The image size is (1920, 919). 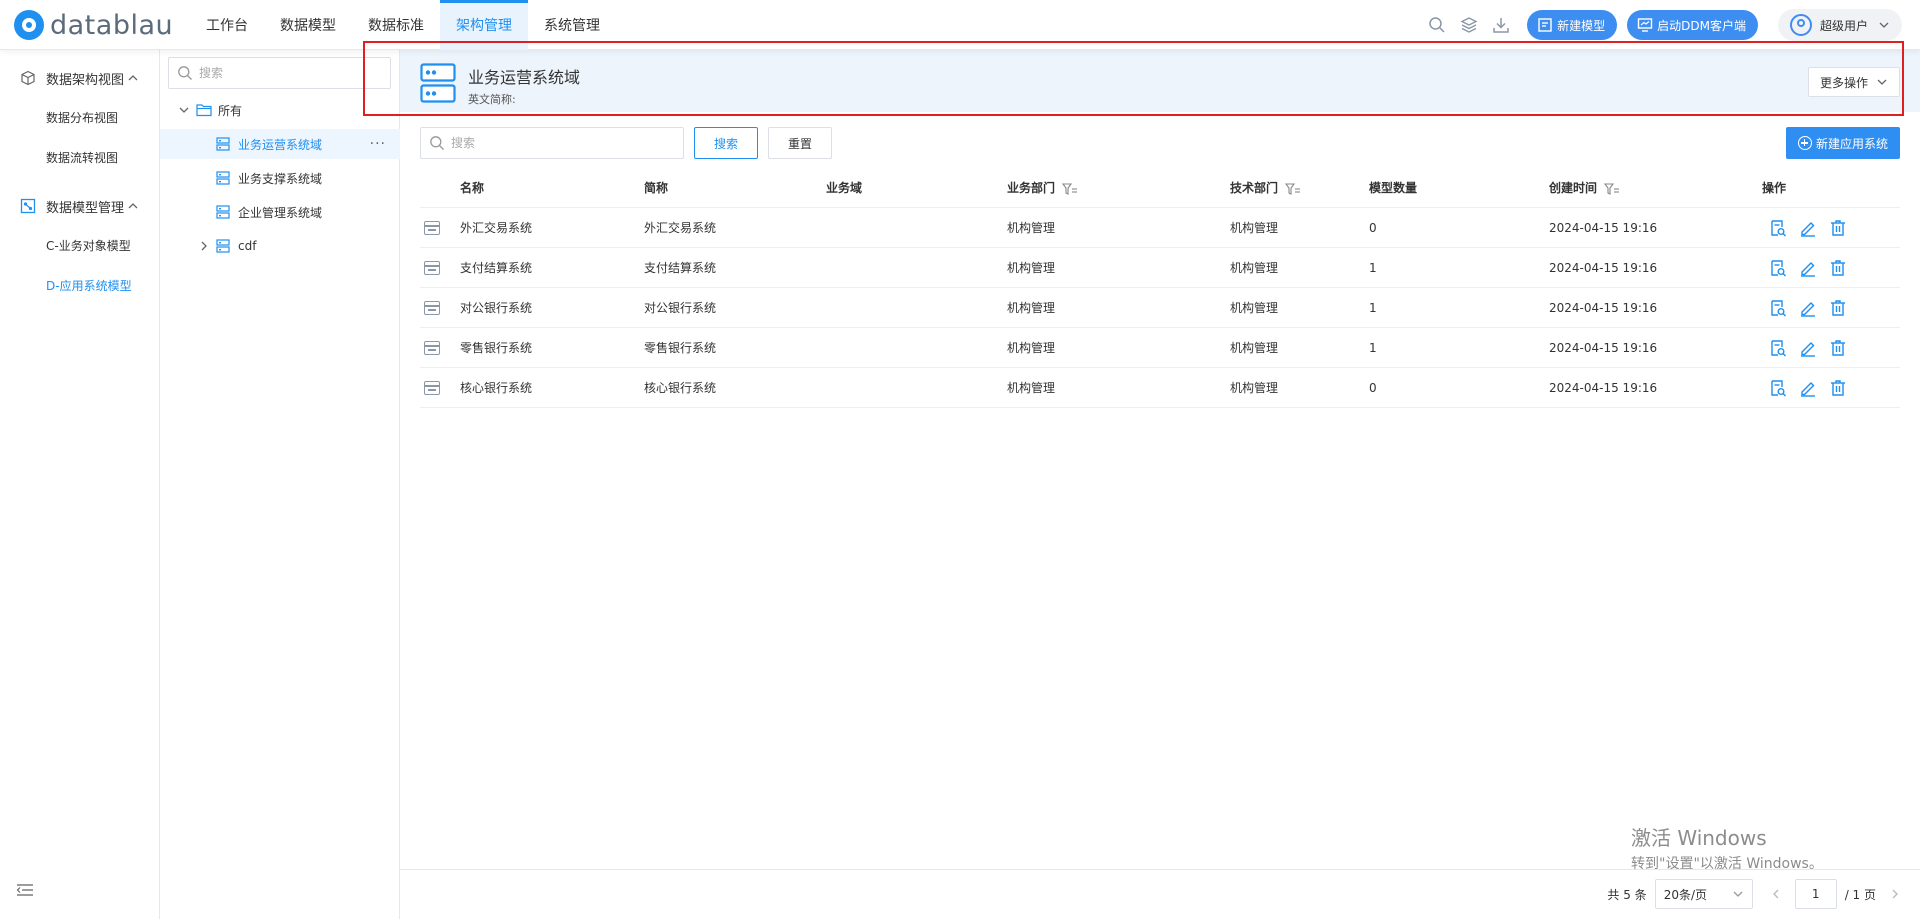 I want to click on sidebar-group-architecture-view: 数据架构视图, so click(x=79, y=78).